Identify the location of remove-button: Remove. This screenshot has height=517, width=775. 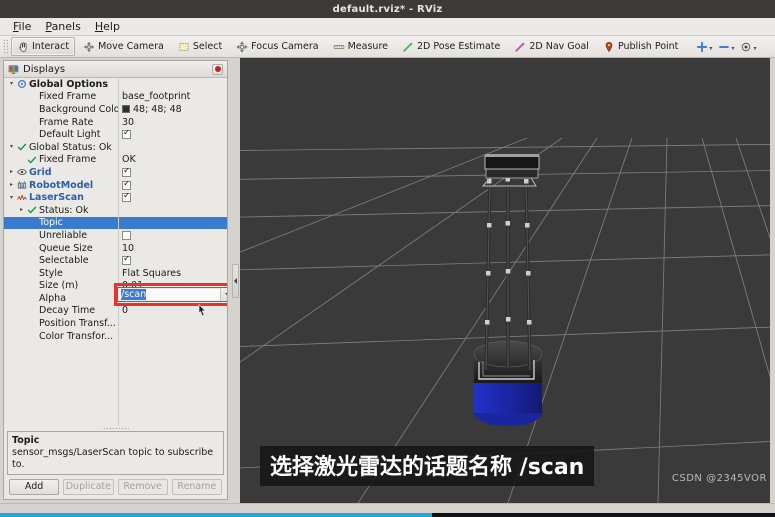
(142, 486).